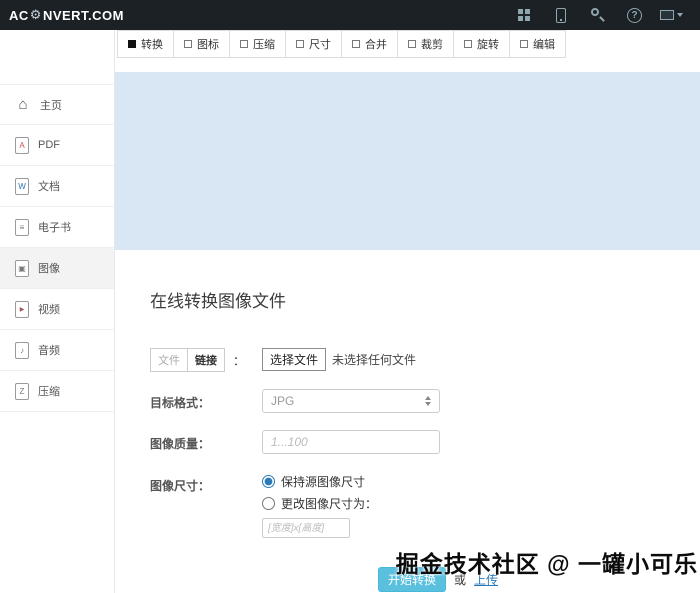 This screenshot has height=593, width=700. I want to click on pdf-file-icon: A, so click(22, 145).